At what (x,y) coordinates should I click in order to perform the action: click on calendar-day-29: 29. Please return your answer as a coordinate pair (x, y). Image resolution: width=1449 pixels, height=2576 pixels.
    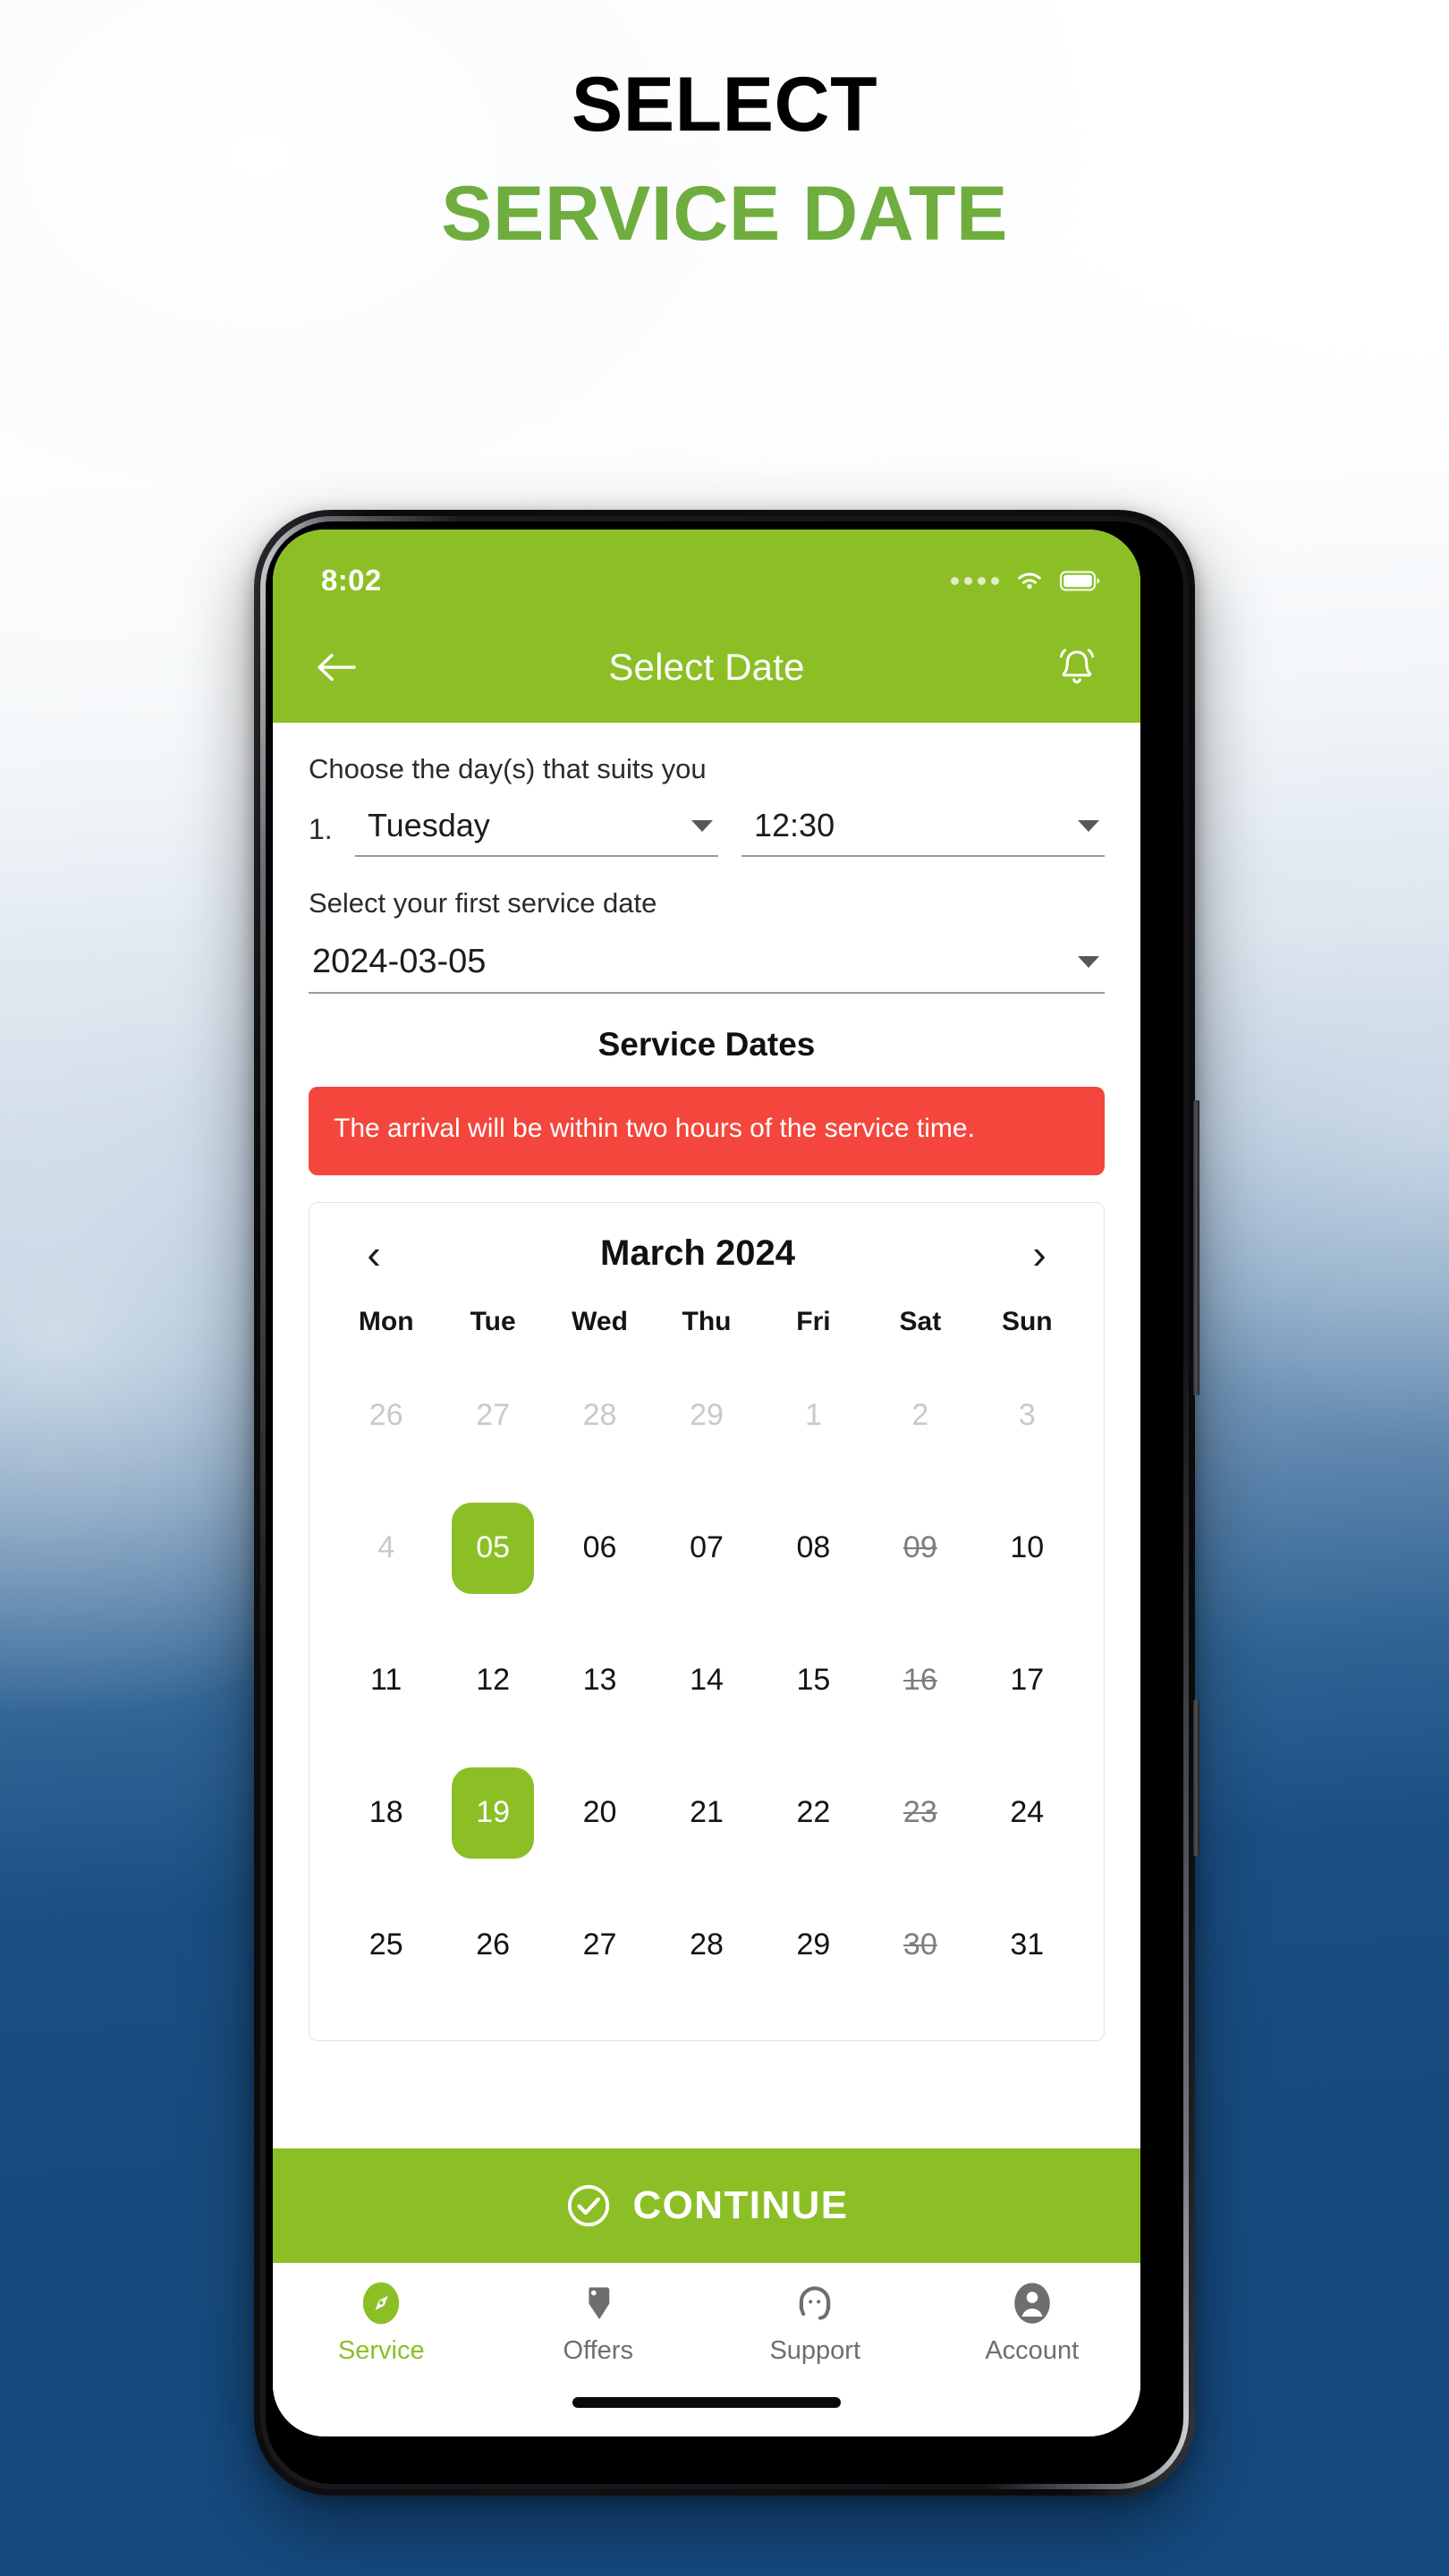
    Looking at the image, I should click on (813, 1945).